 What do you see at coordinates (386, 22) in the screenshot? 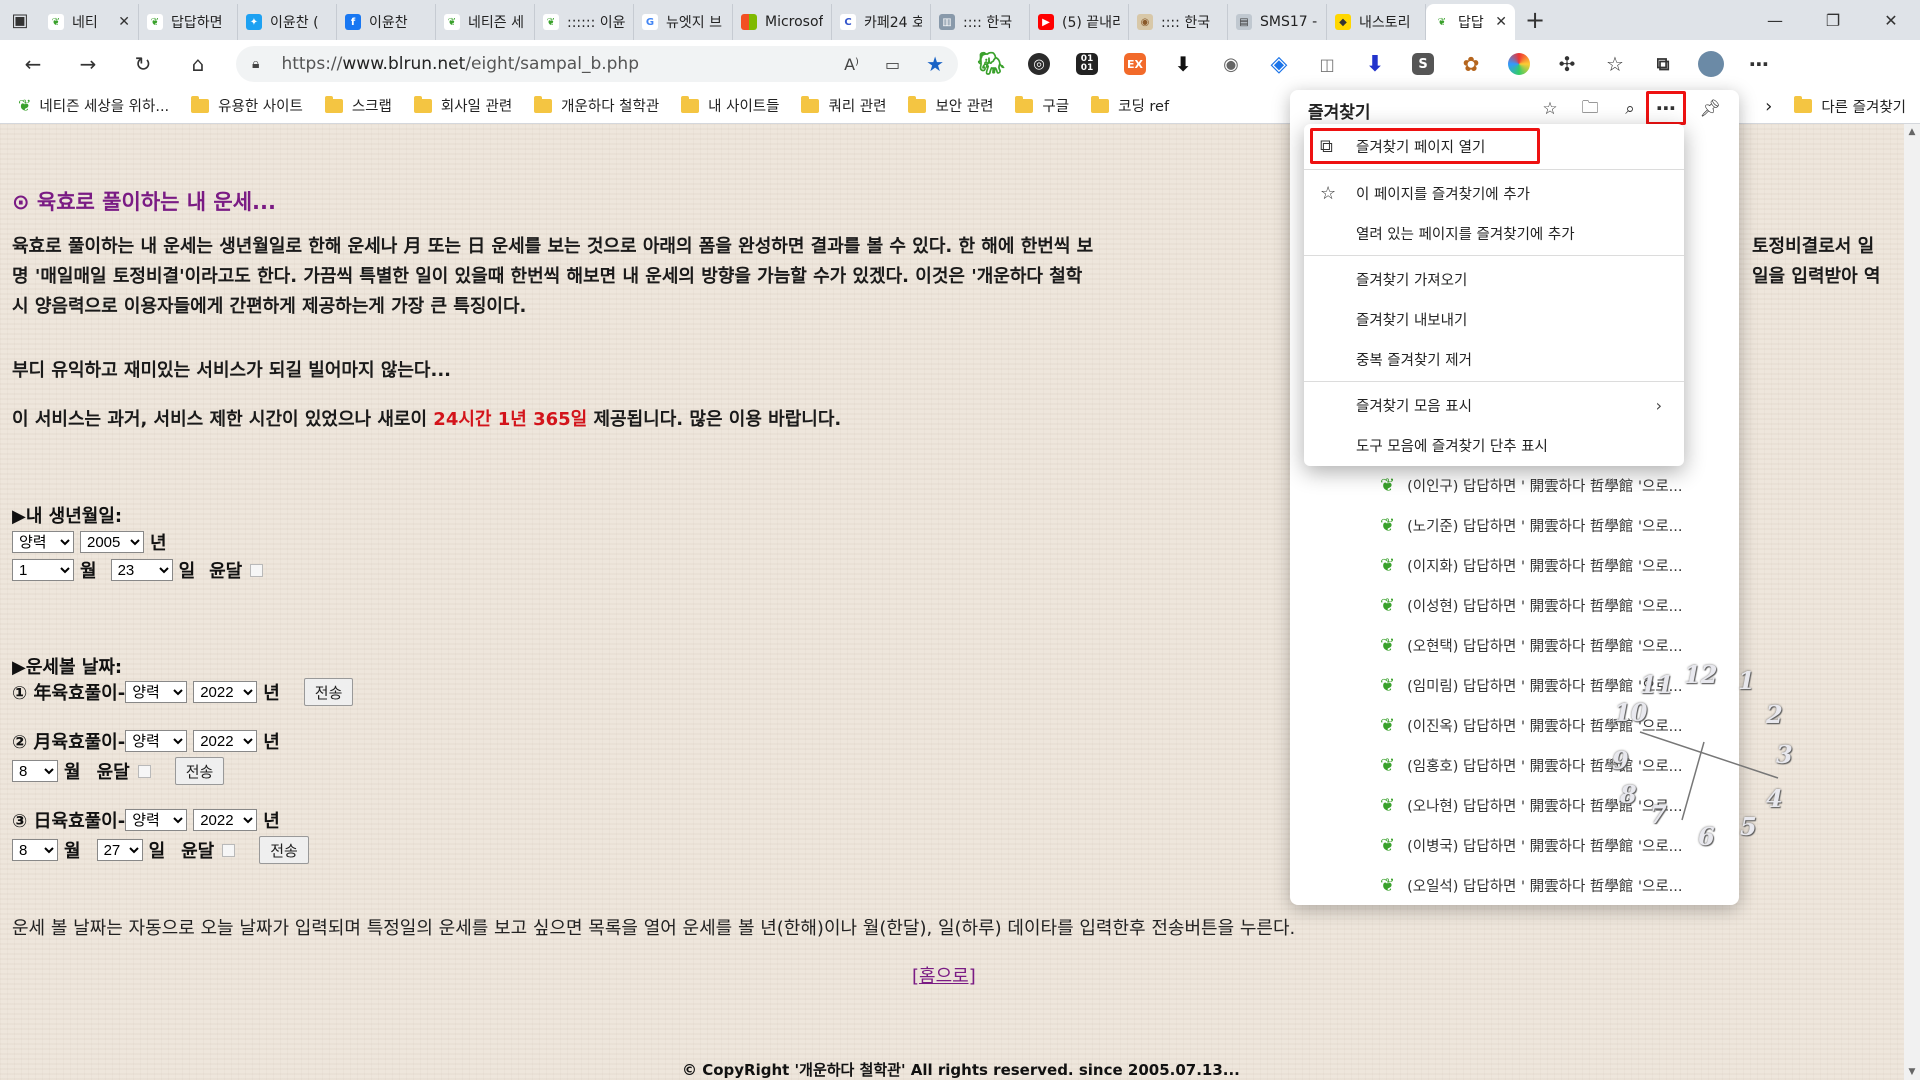
I see `tab-3: f 이윤찬` at bounding box center [386, 22].